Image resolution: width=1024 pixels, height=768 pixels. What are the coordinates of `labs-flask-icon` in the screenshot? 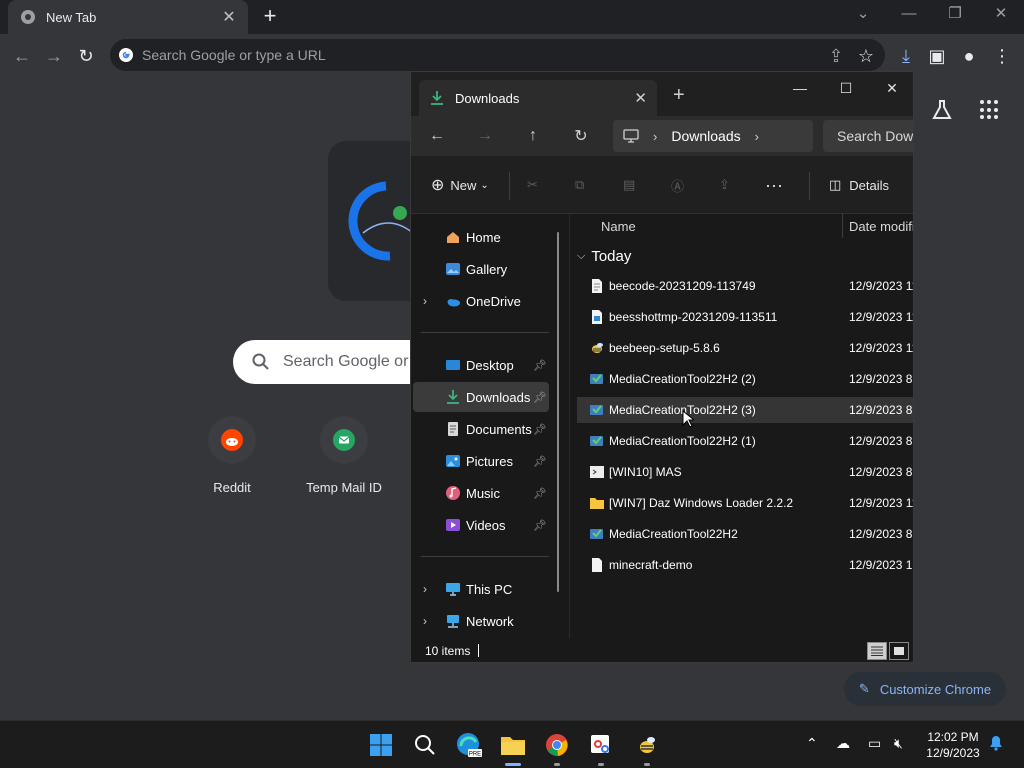 It's located at (942, 110).